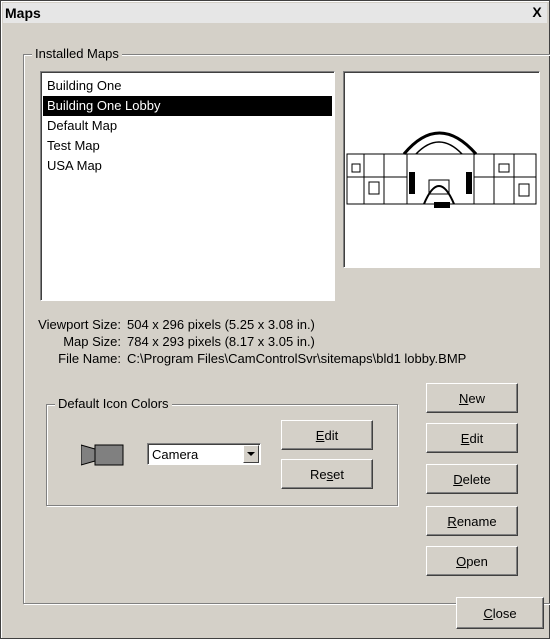 The height and width of the screenshot is (639, 550). Describe the element at coordinates (251, 454) in the screenshot. I see `chevron-down-icon` at that location.